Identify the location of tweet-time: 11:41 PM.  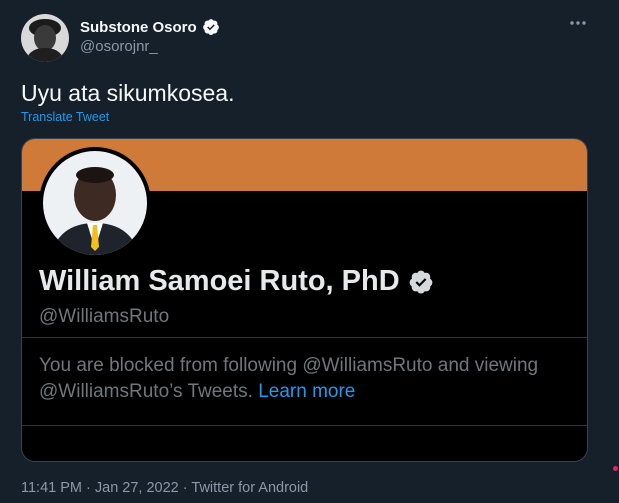
(51, 488).